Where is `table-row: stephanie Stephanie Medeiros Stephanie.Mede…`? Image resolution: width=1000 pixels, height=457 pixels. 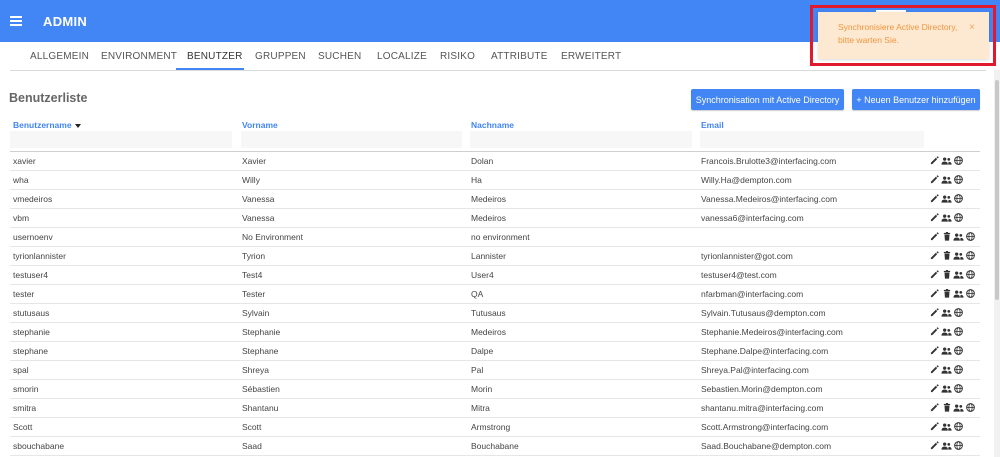
table-row: stephanie Stephanie Medeiros Stephanie.Mede… is located at coordinates (495, 332).